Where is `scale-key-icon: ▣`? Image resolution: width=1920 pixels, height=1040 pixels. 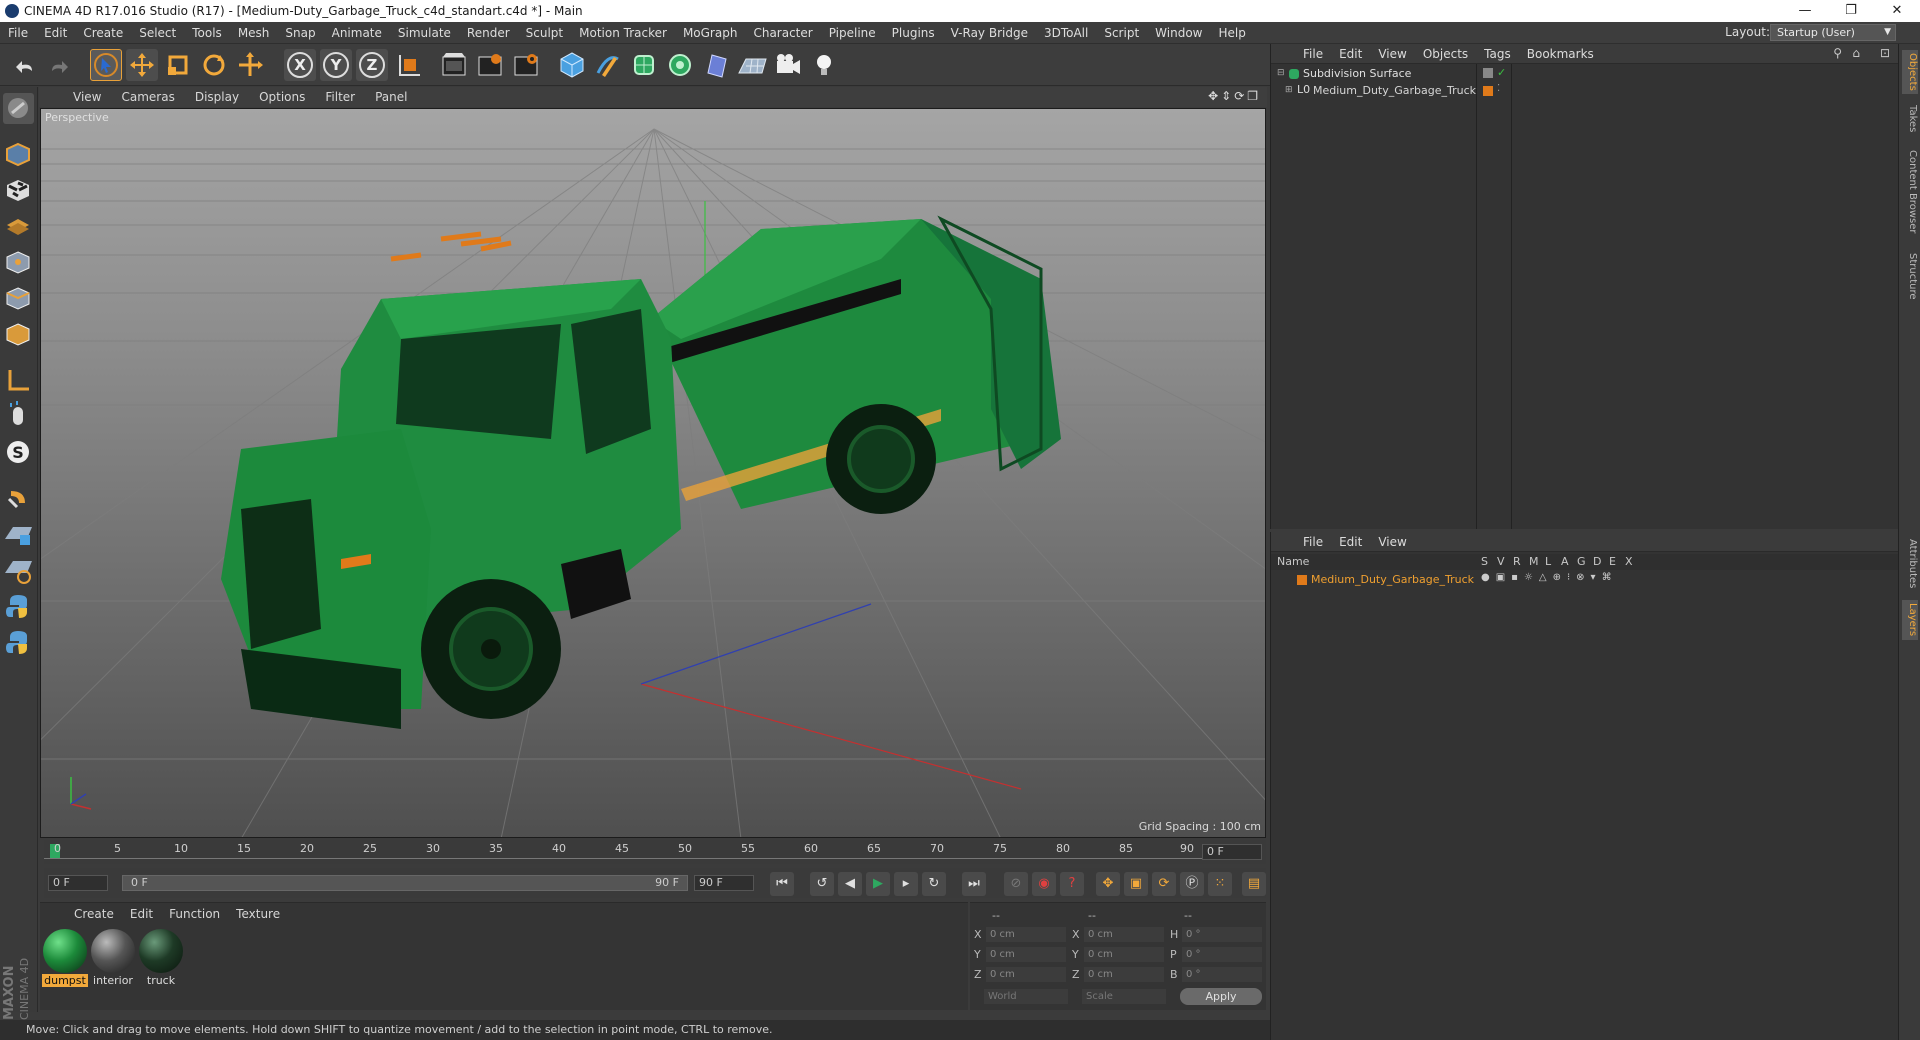 scale-key-icon: ▣ is located at coordinates (1136, 884).